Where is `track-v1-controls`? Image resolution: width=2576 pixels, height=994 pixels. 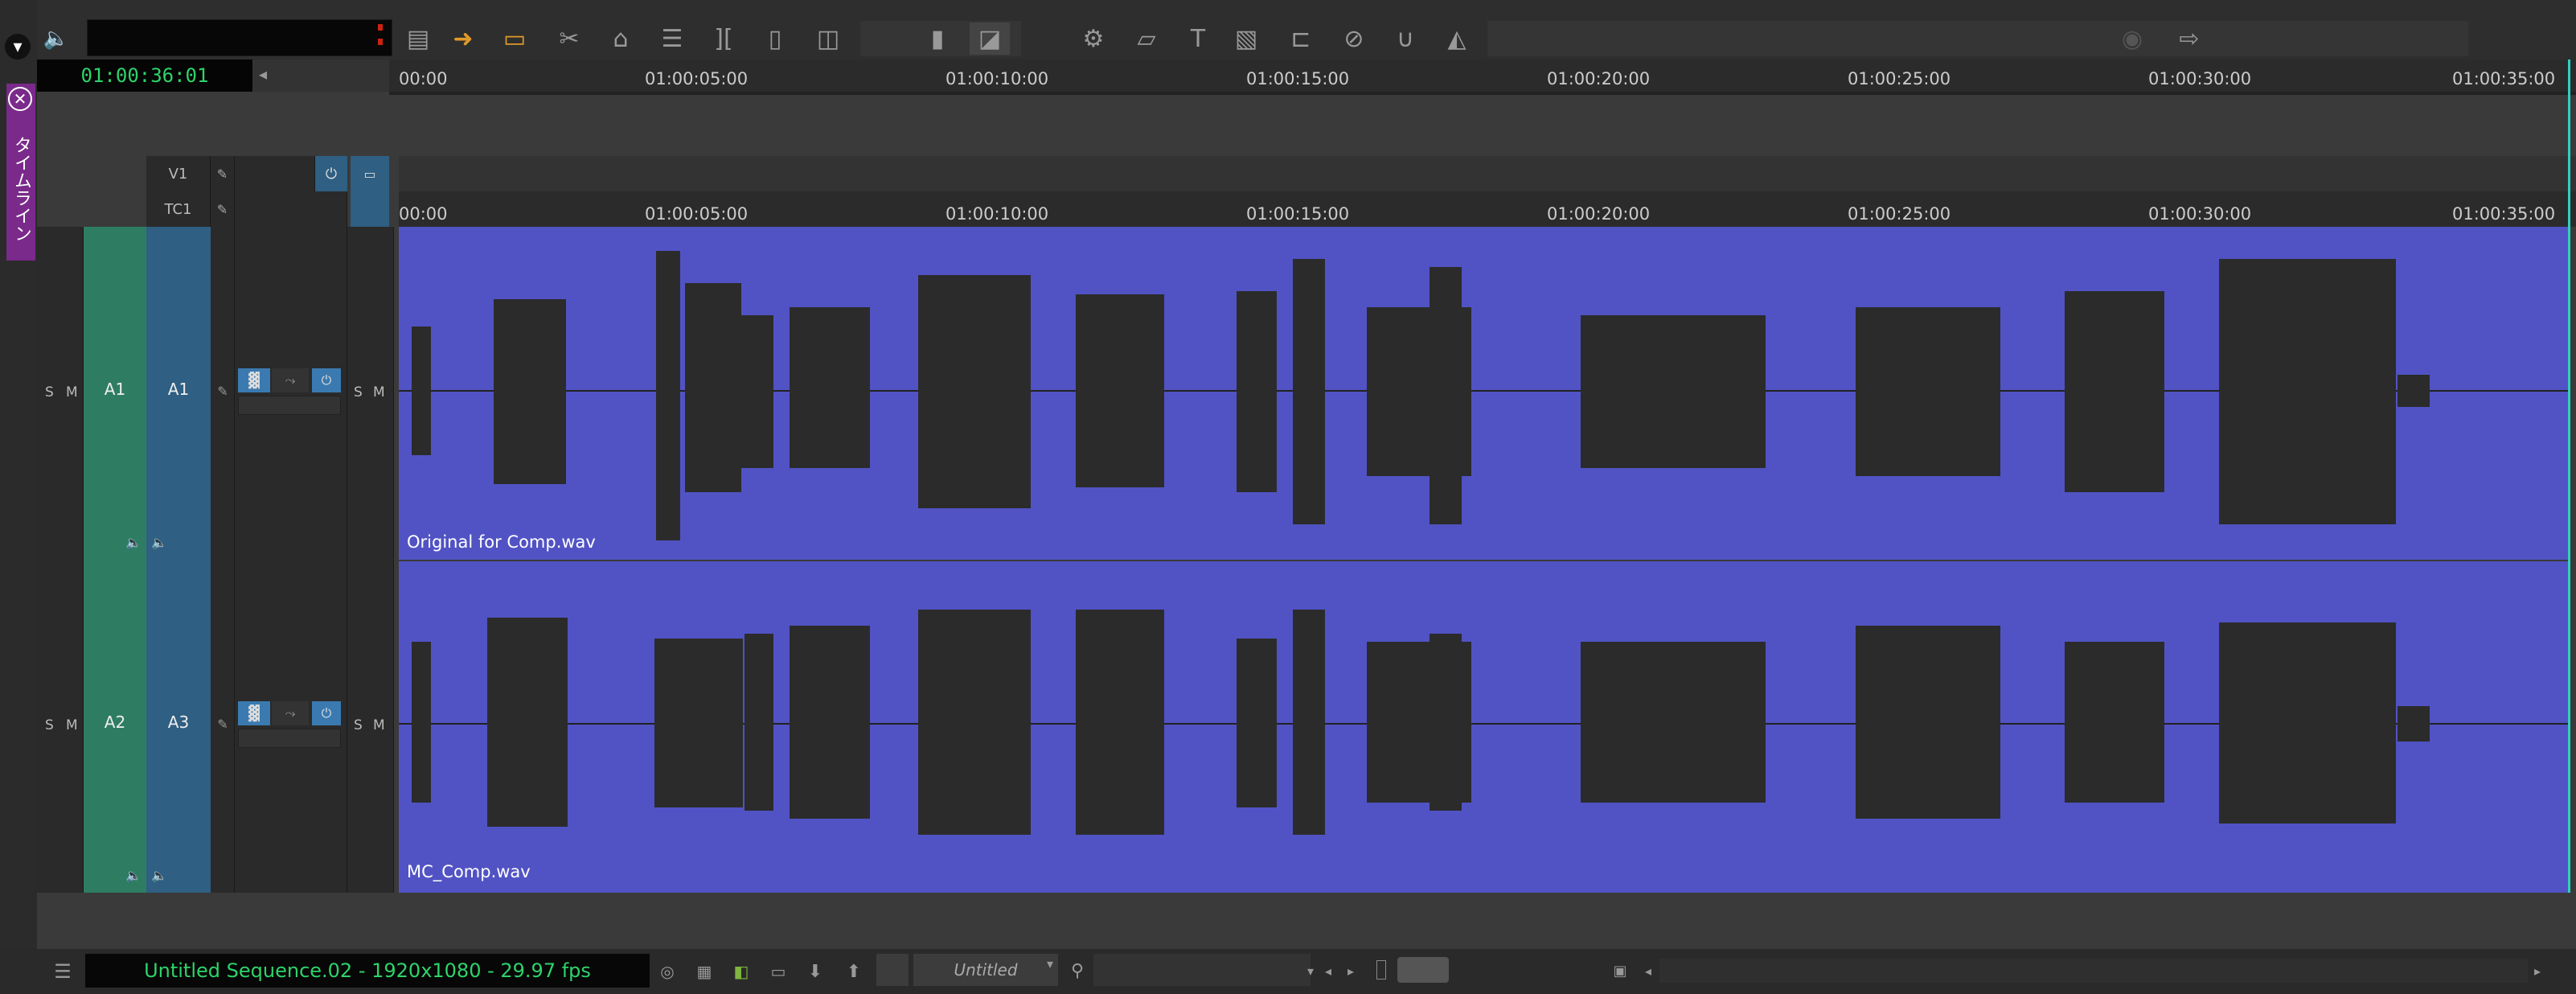
track-v1-controls is located at coordinates (275, 173).